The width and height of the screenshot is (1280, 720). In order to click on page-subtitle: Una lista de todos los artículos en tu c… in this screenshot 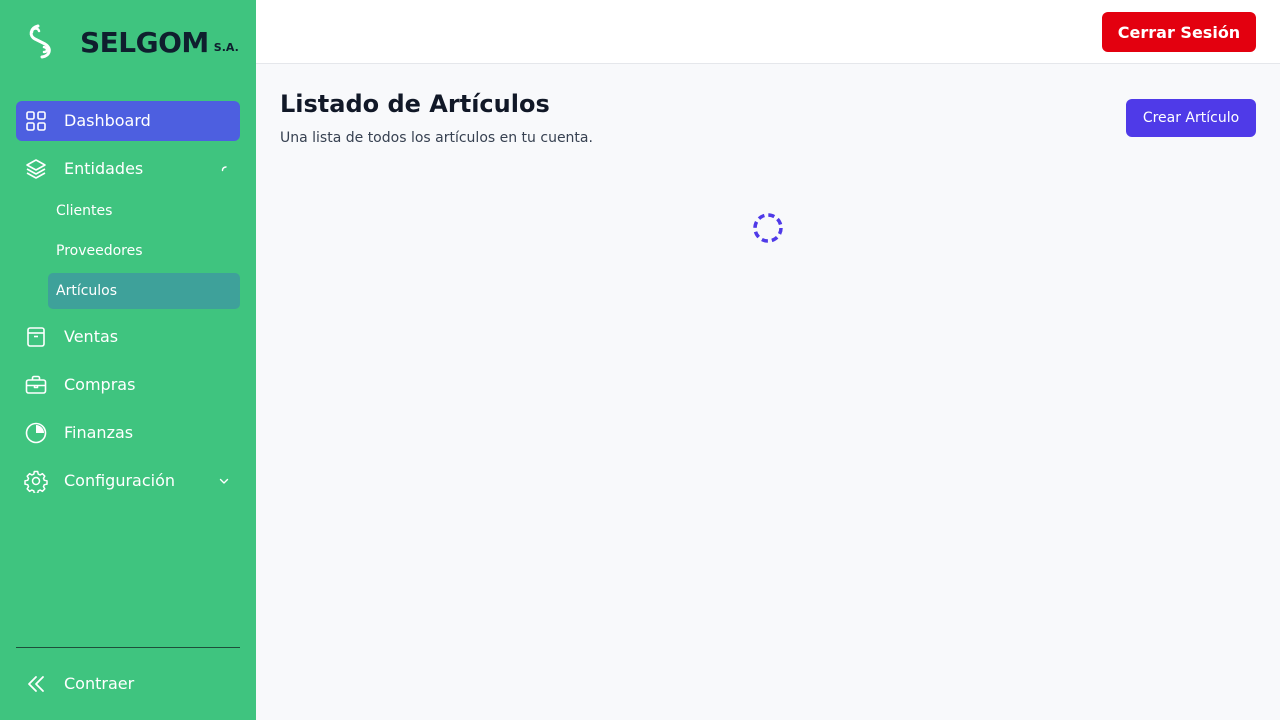, I will do `click(436, 138)`.